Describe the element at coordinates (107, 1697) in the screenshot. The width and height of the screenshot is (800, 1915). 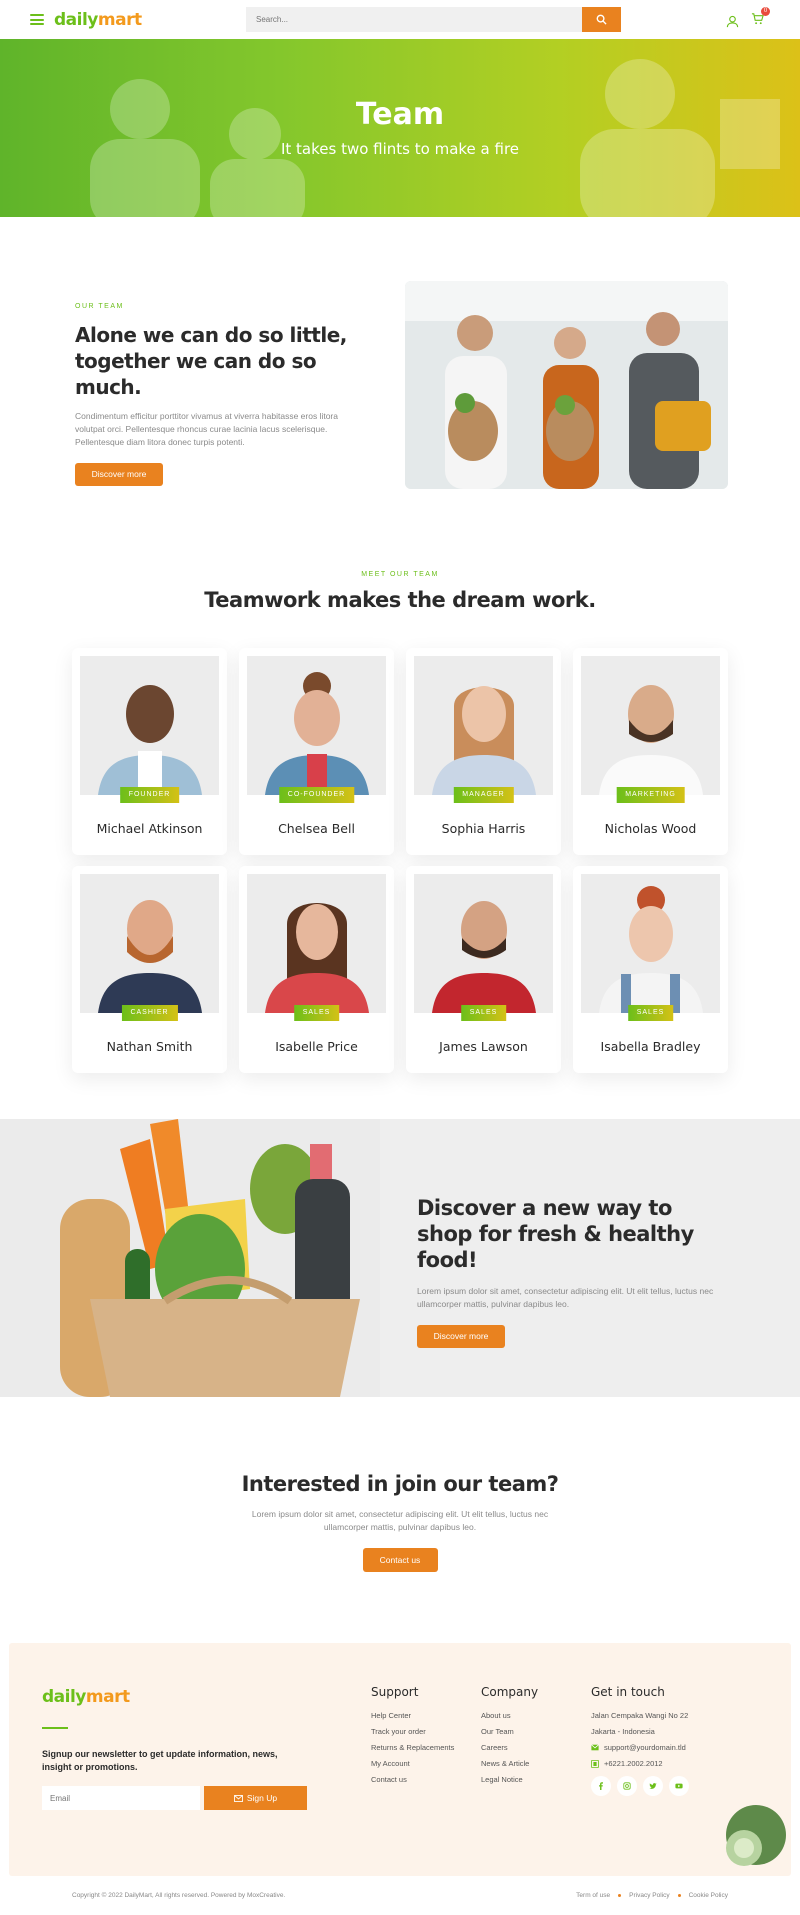
I see `footer-logo-mart: mart` at that location.